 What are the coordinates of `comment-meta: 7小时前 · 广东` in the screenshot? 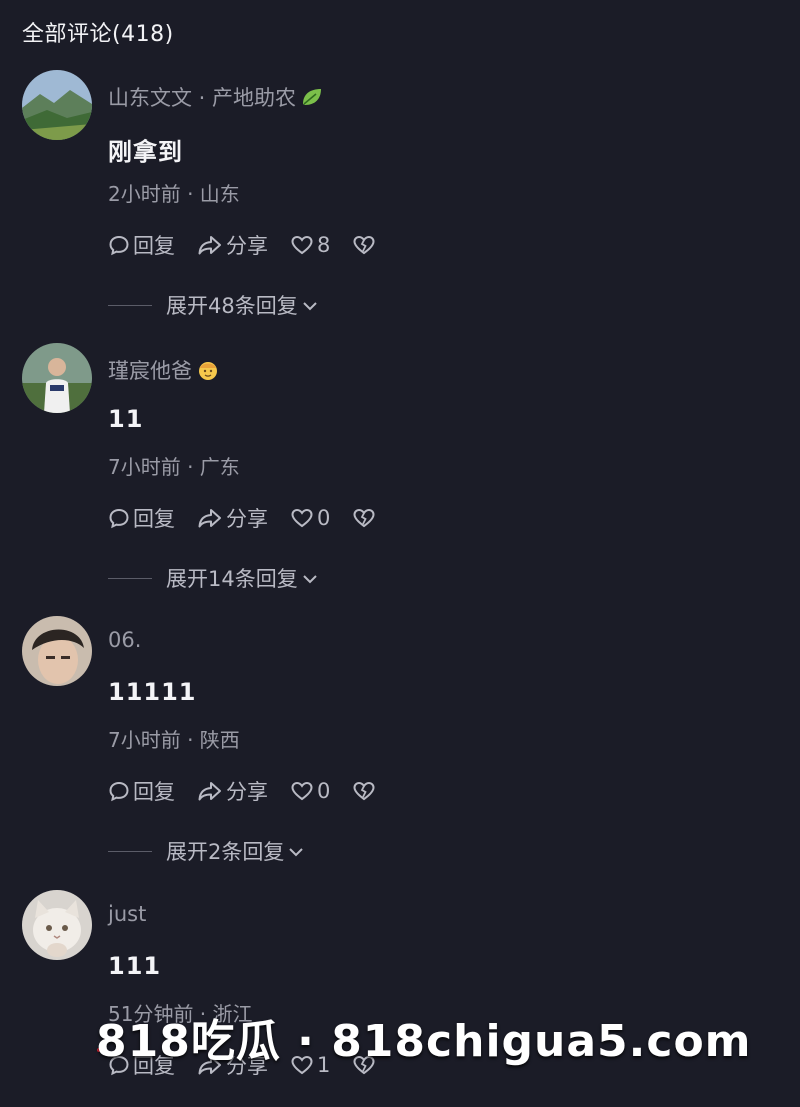 It's located at (174, 467).